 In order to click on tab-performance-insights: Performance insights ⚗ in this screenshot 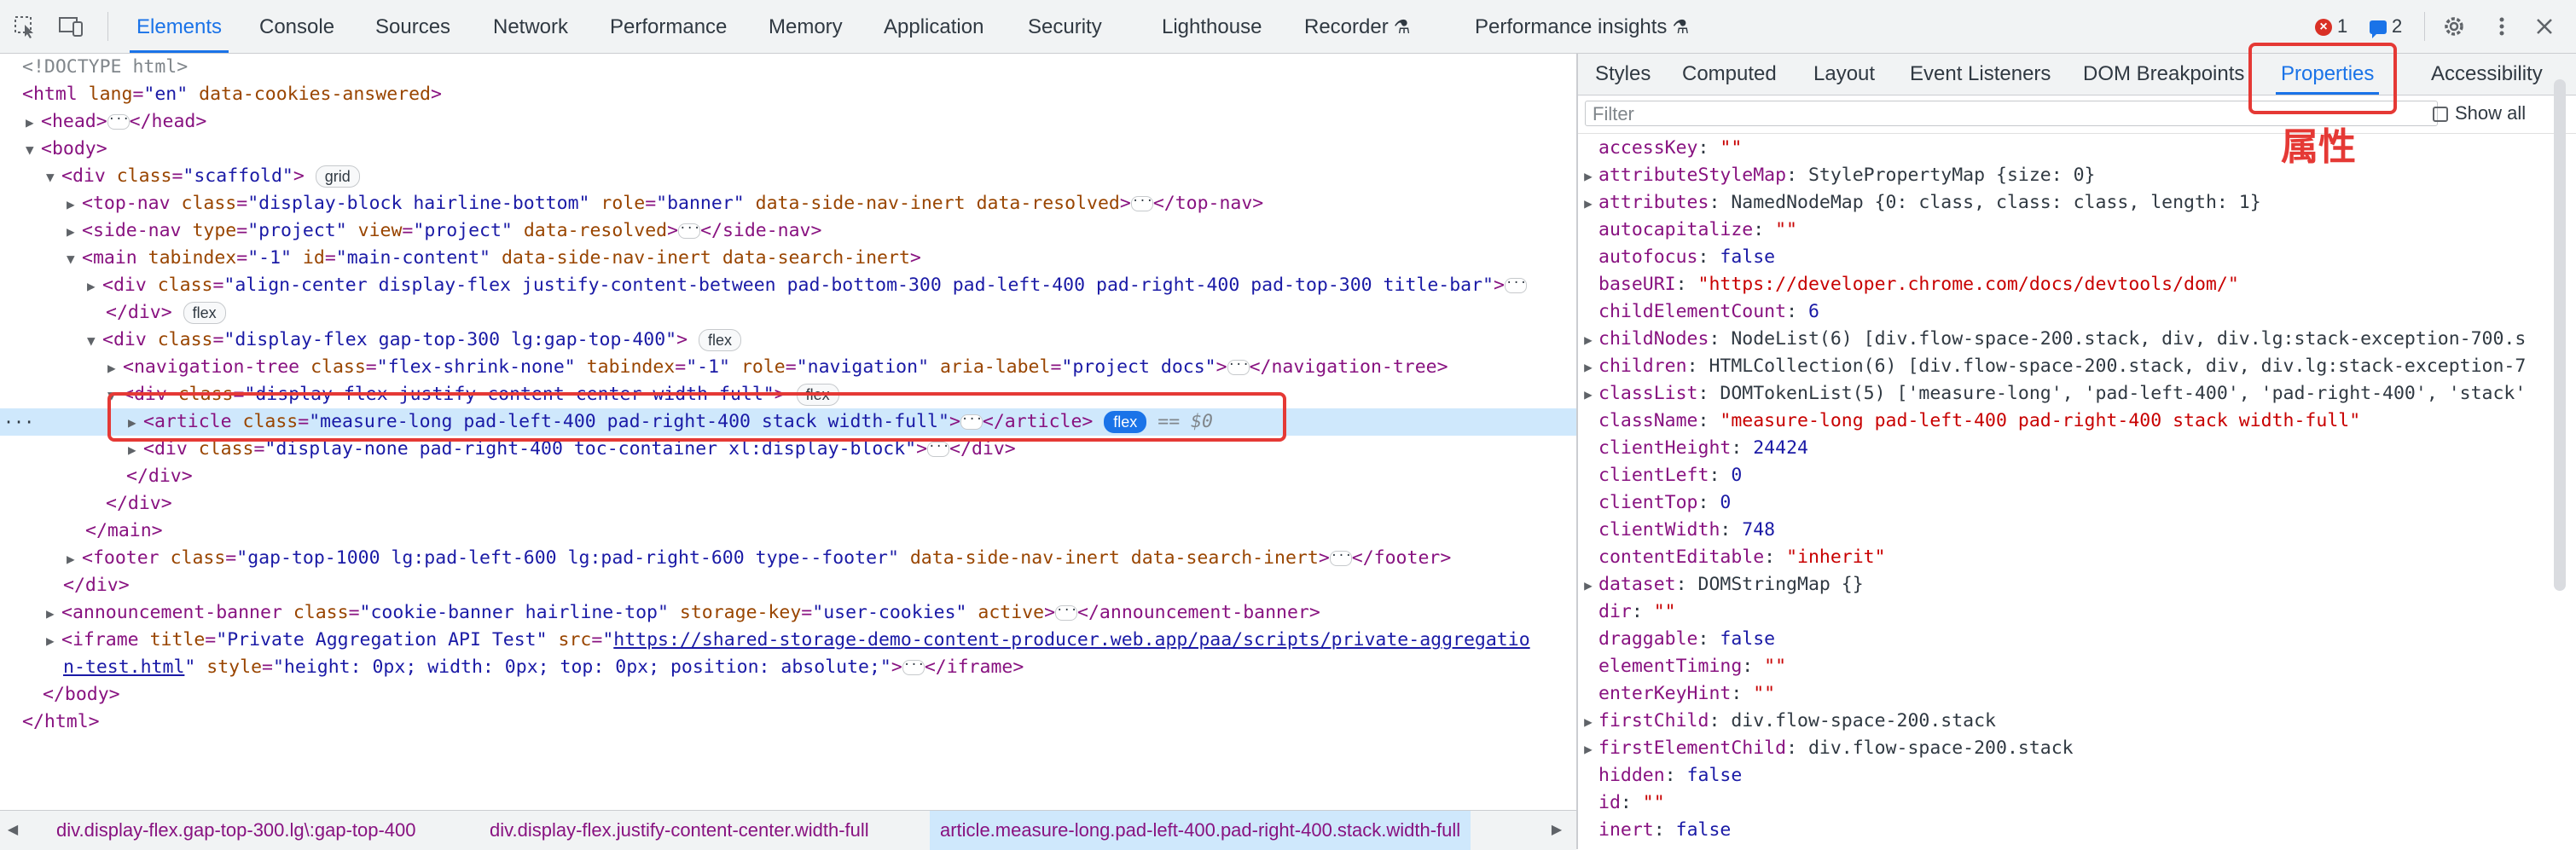, I will do `click(1582, 26)`.